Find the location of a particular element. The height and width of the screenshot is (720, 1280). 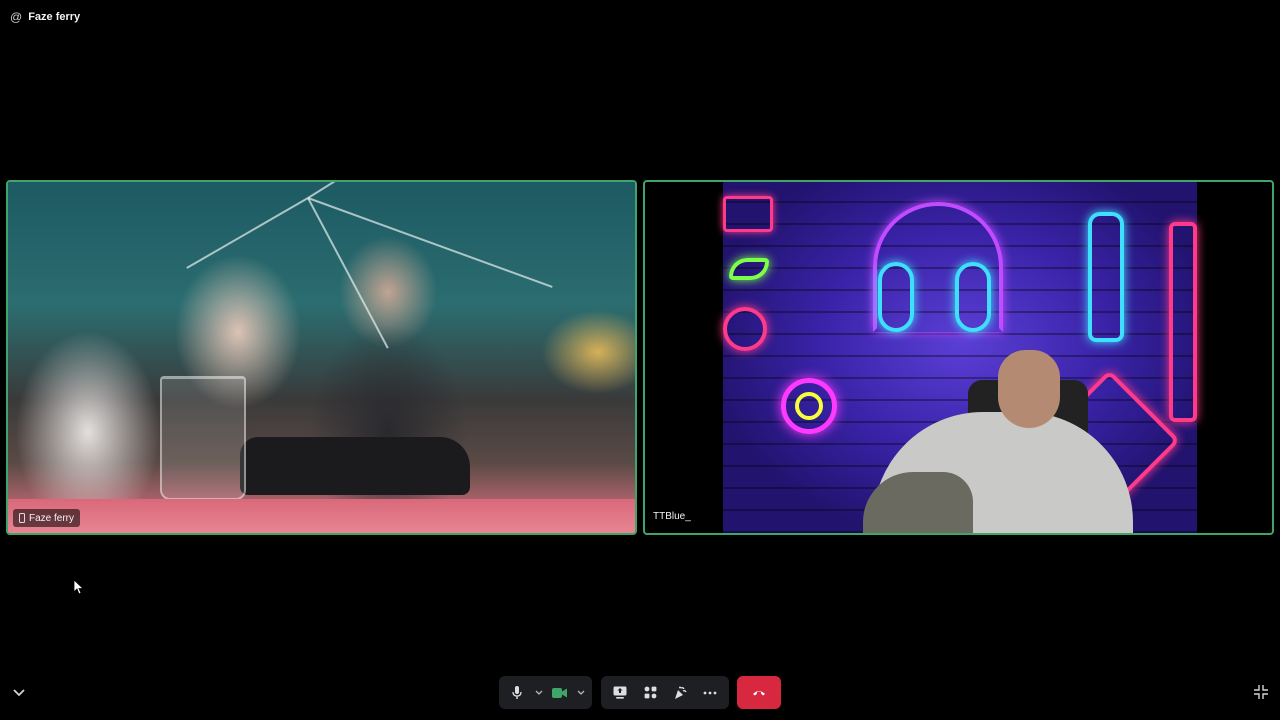

person-head is located at coordinates (1029, 389).